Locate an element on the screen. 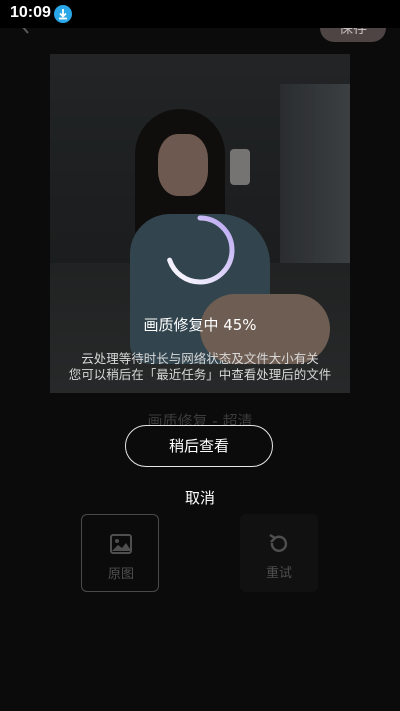 The width and height of the screenshot is (400, 711). retry-icon is located at coordinates (278, 542).